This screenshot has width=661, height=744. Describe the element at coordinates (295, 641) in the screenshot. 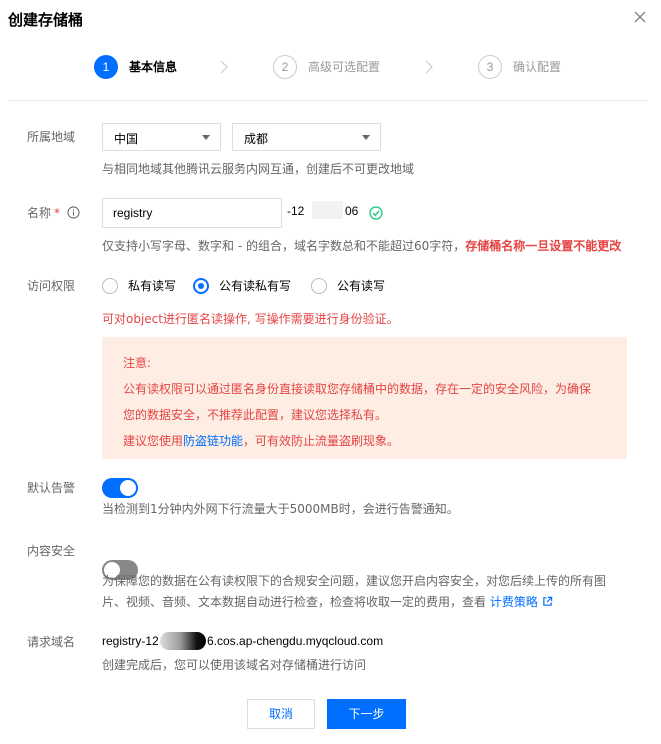

I see `domain-suffix: 6.cos.ap-chengdu.myqcloud.com` at that location.